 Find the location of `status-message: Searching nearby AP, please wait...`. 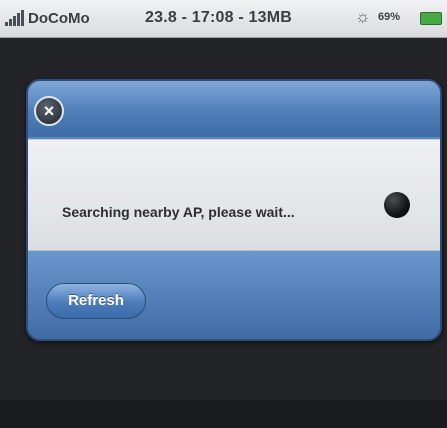

status-message: Searching nearby AP, please wait... is located at coordinates (178, 212).